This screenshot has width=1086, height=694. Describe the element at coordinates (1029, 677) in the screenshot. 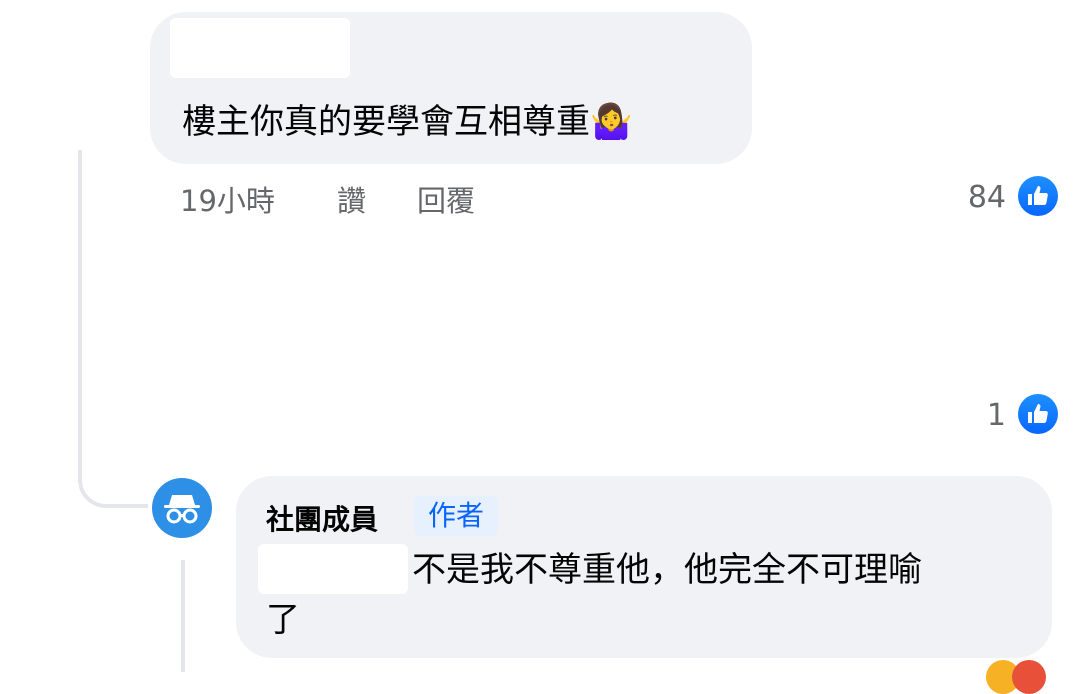

I see `reaction-icon` at that location.